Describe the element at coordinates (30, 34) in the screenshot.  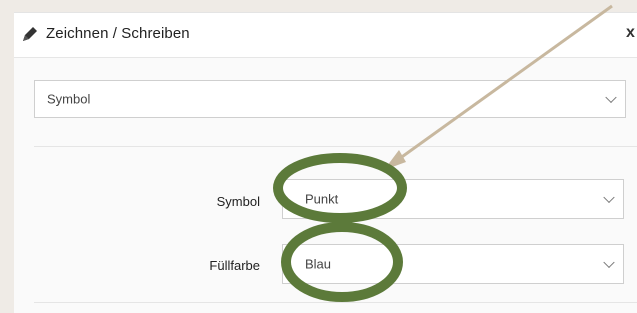
I see `pencil-icon` at that location.